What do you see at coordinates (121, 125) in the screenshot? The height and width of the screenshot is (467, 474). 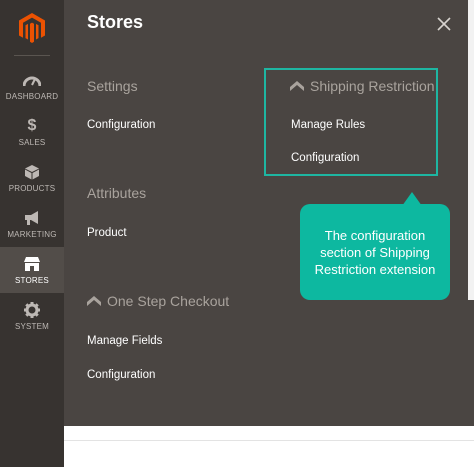 I see `settings-configuration-link: Configuration` at bounding box center [121, 125].